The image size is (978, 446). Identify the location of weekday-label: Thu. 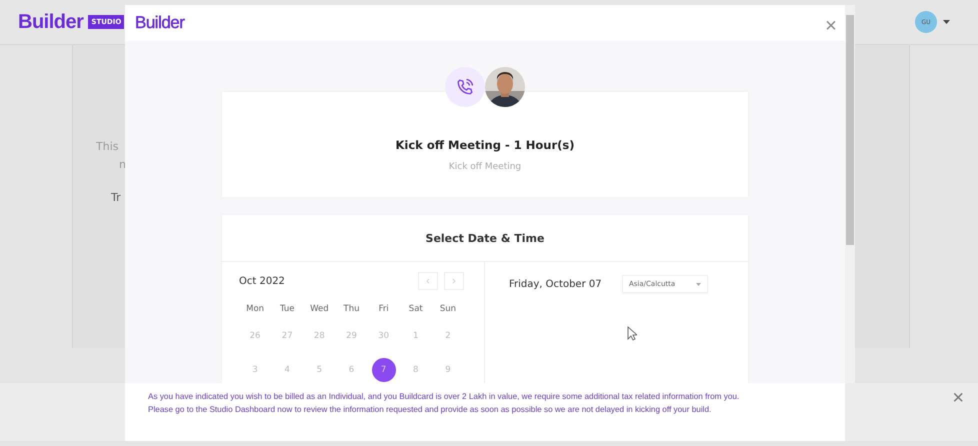
(352, 309).